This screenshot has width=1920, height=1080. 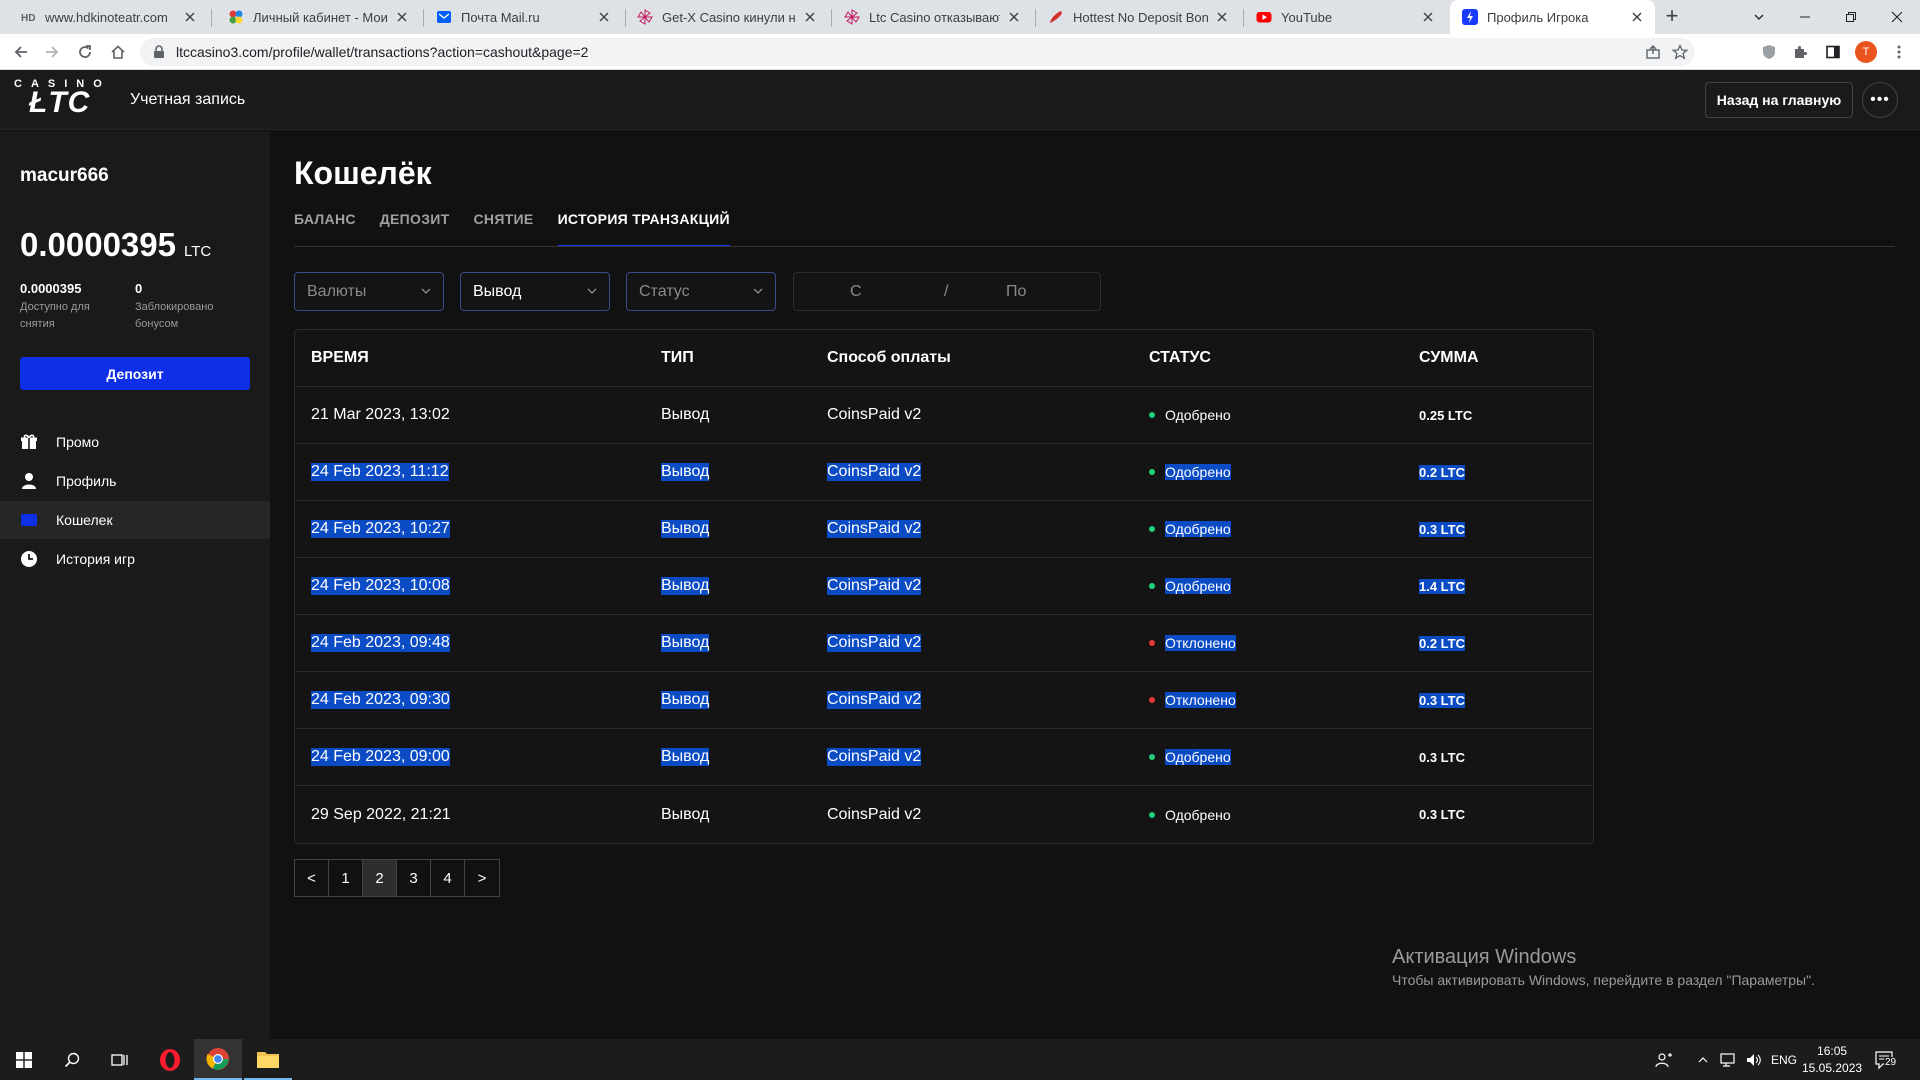 What do you see at coordinates (268, 1059) in the screenshot?
I see `file-explorer-icon` at bounding box center [268, 1059].